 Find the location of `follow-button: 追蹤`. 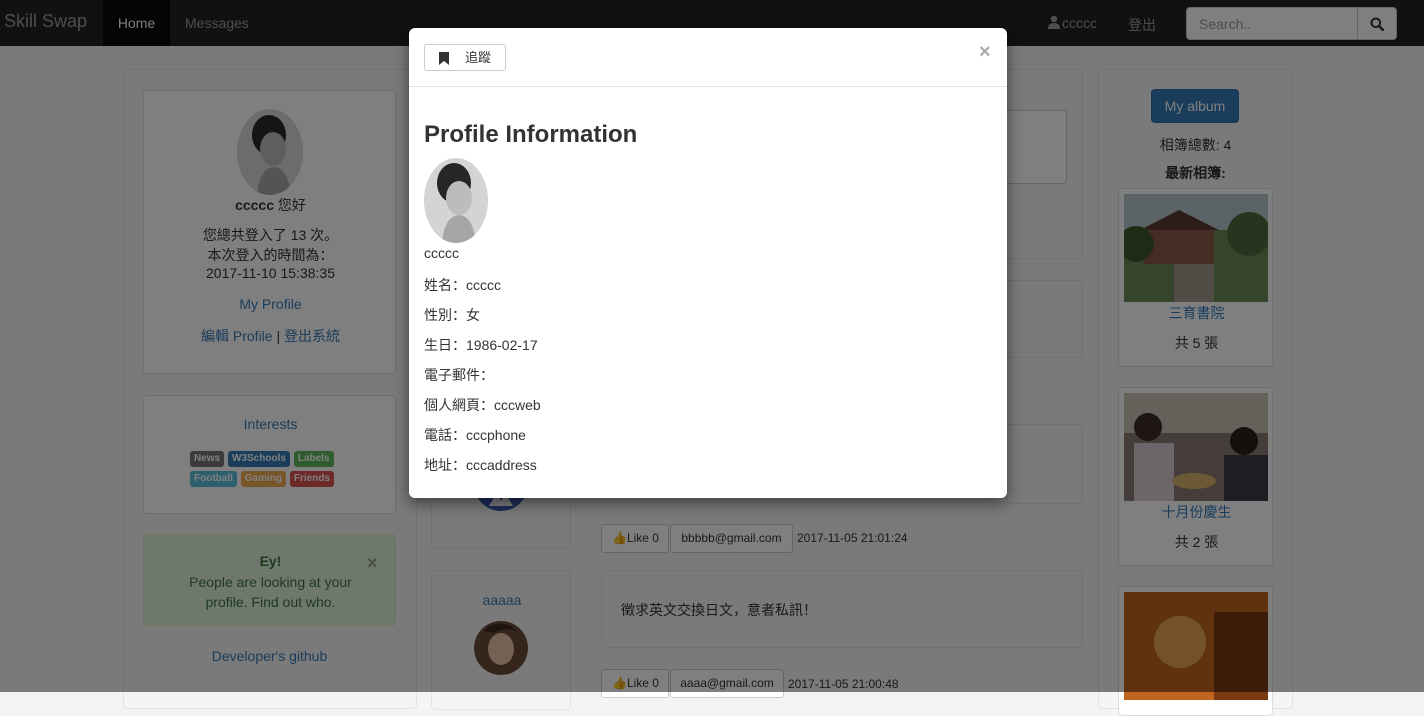

follow-button: 追蹤 is located at coordinates (465, 57).